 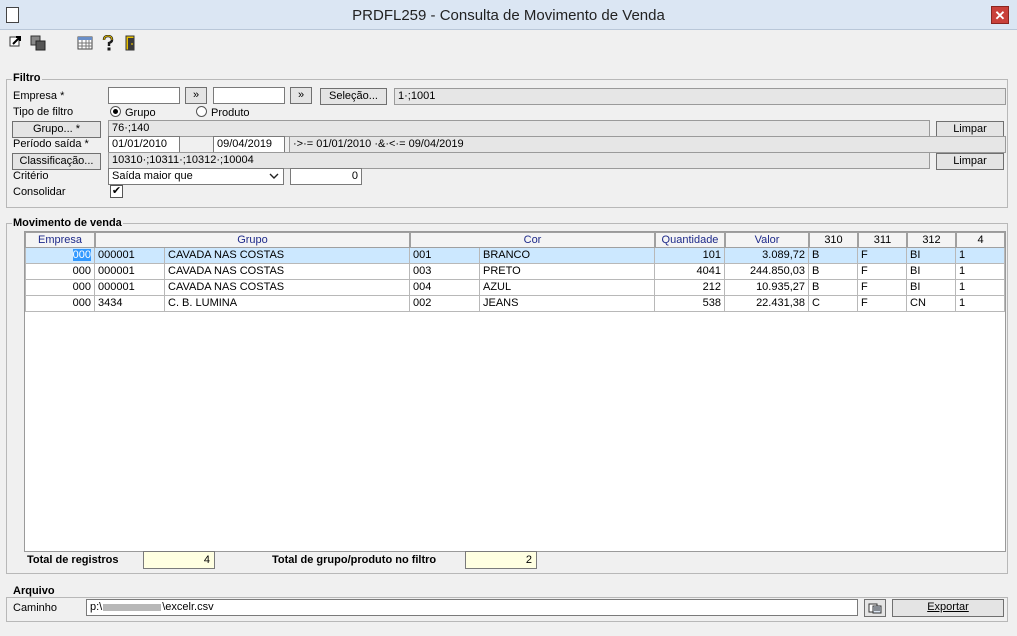 What do you see at coordinates (51, 144) in the screenshot?
I see `periodo-label: Período saída *` at bounding box center [51, 144].